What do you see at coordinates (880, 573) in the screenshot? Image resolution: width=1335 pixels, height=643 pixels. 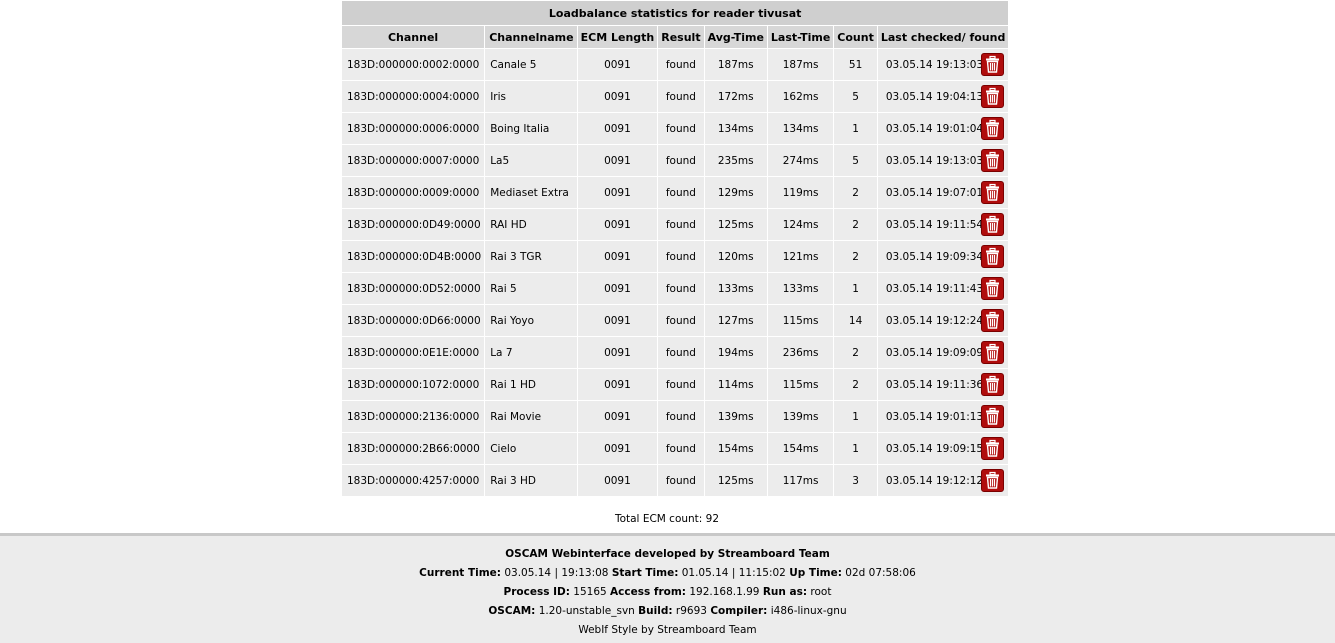 I see `up-time-value: 02d 07:58:06` at bounding box center [880, 573].